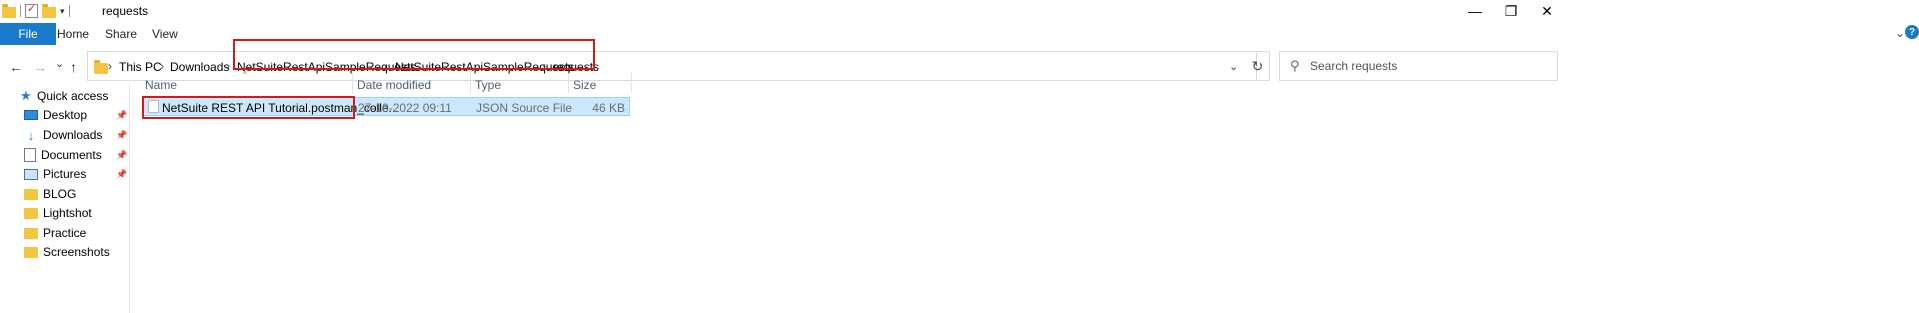 The width and height of the screenshot is (1919, 313). Describe the element at coordinates (488, 85) in the screenshot. I see `column-header-type: Type` at that location.